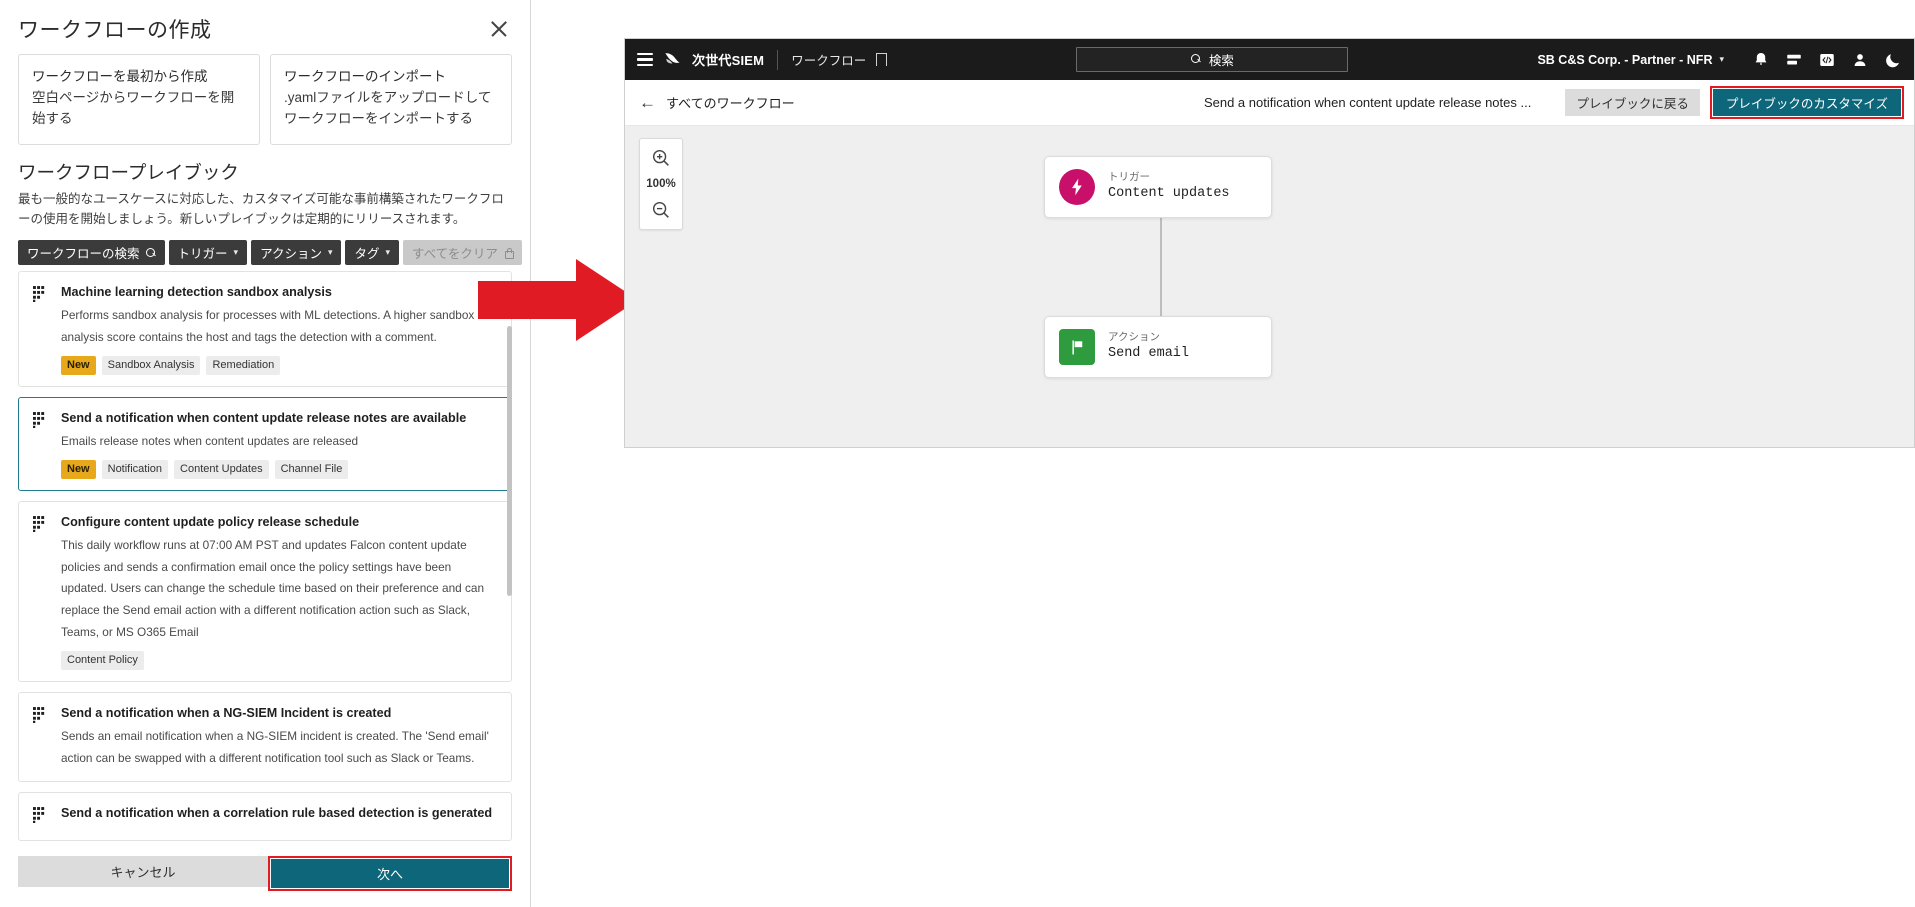 The width and height of the screenshot is (1915, 907). I want to click on action-node-text: アクション Send email, so click(1148, 347).